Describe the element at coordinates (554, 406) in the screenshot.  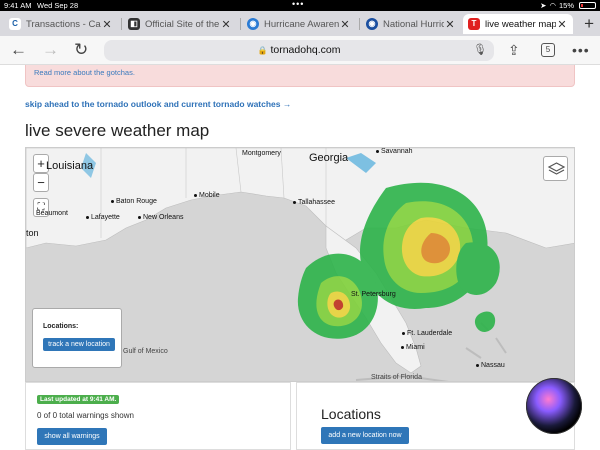
I see `siri-orb-icon` at that location.